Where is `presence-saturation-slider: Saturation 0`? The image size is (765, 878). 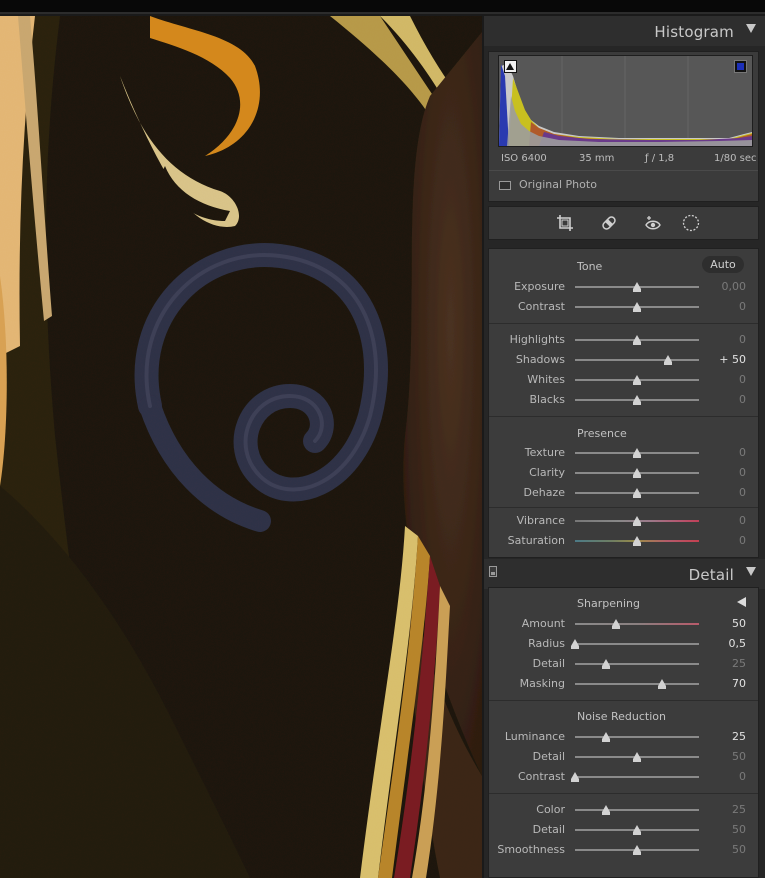 presence-saturation-slider: Saturation 0 is located at coordinates (623, 541).